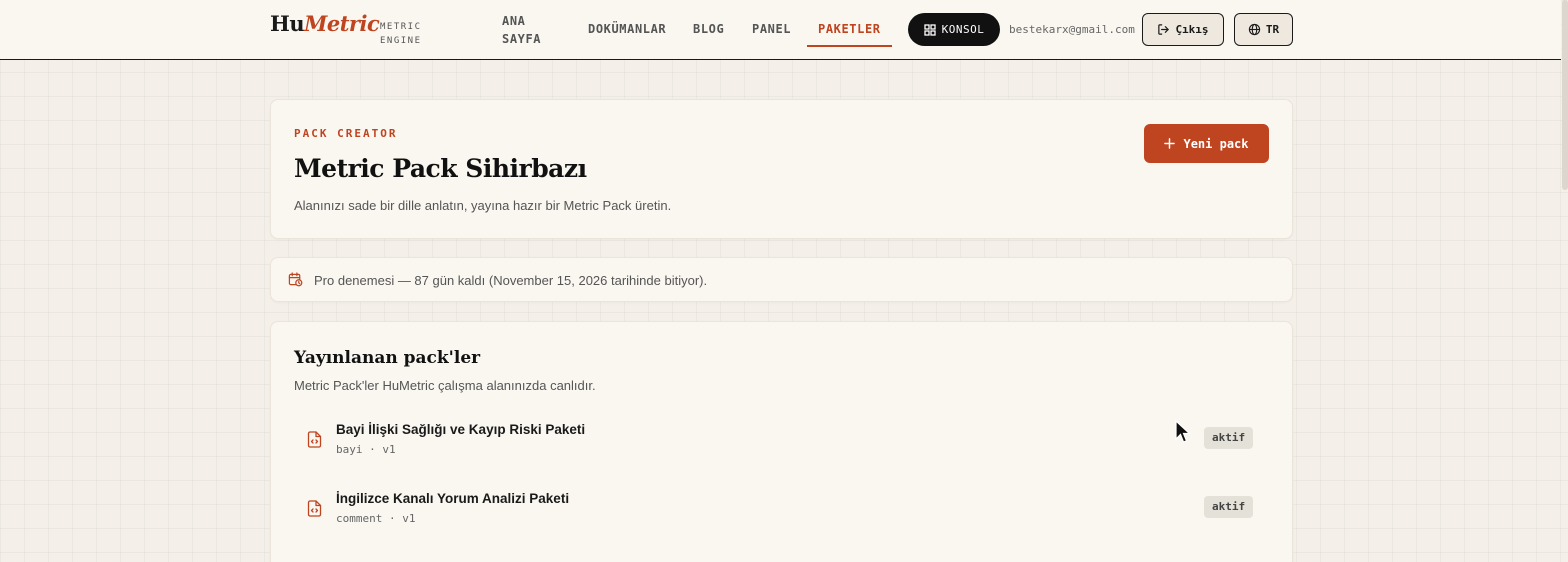  I want to click on pack-creator-eyebrow: PACK CREATOR, so click(346, 133).